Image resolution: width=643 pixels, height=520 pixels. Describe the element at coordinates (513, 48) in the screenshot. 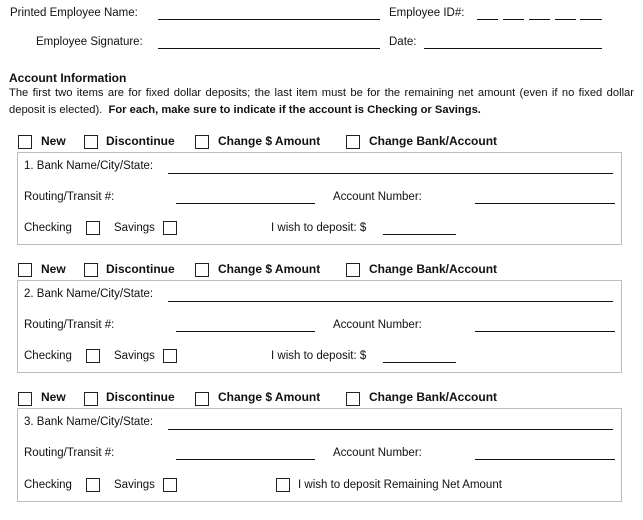

I see `date-field` at that location.